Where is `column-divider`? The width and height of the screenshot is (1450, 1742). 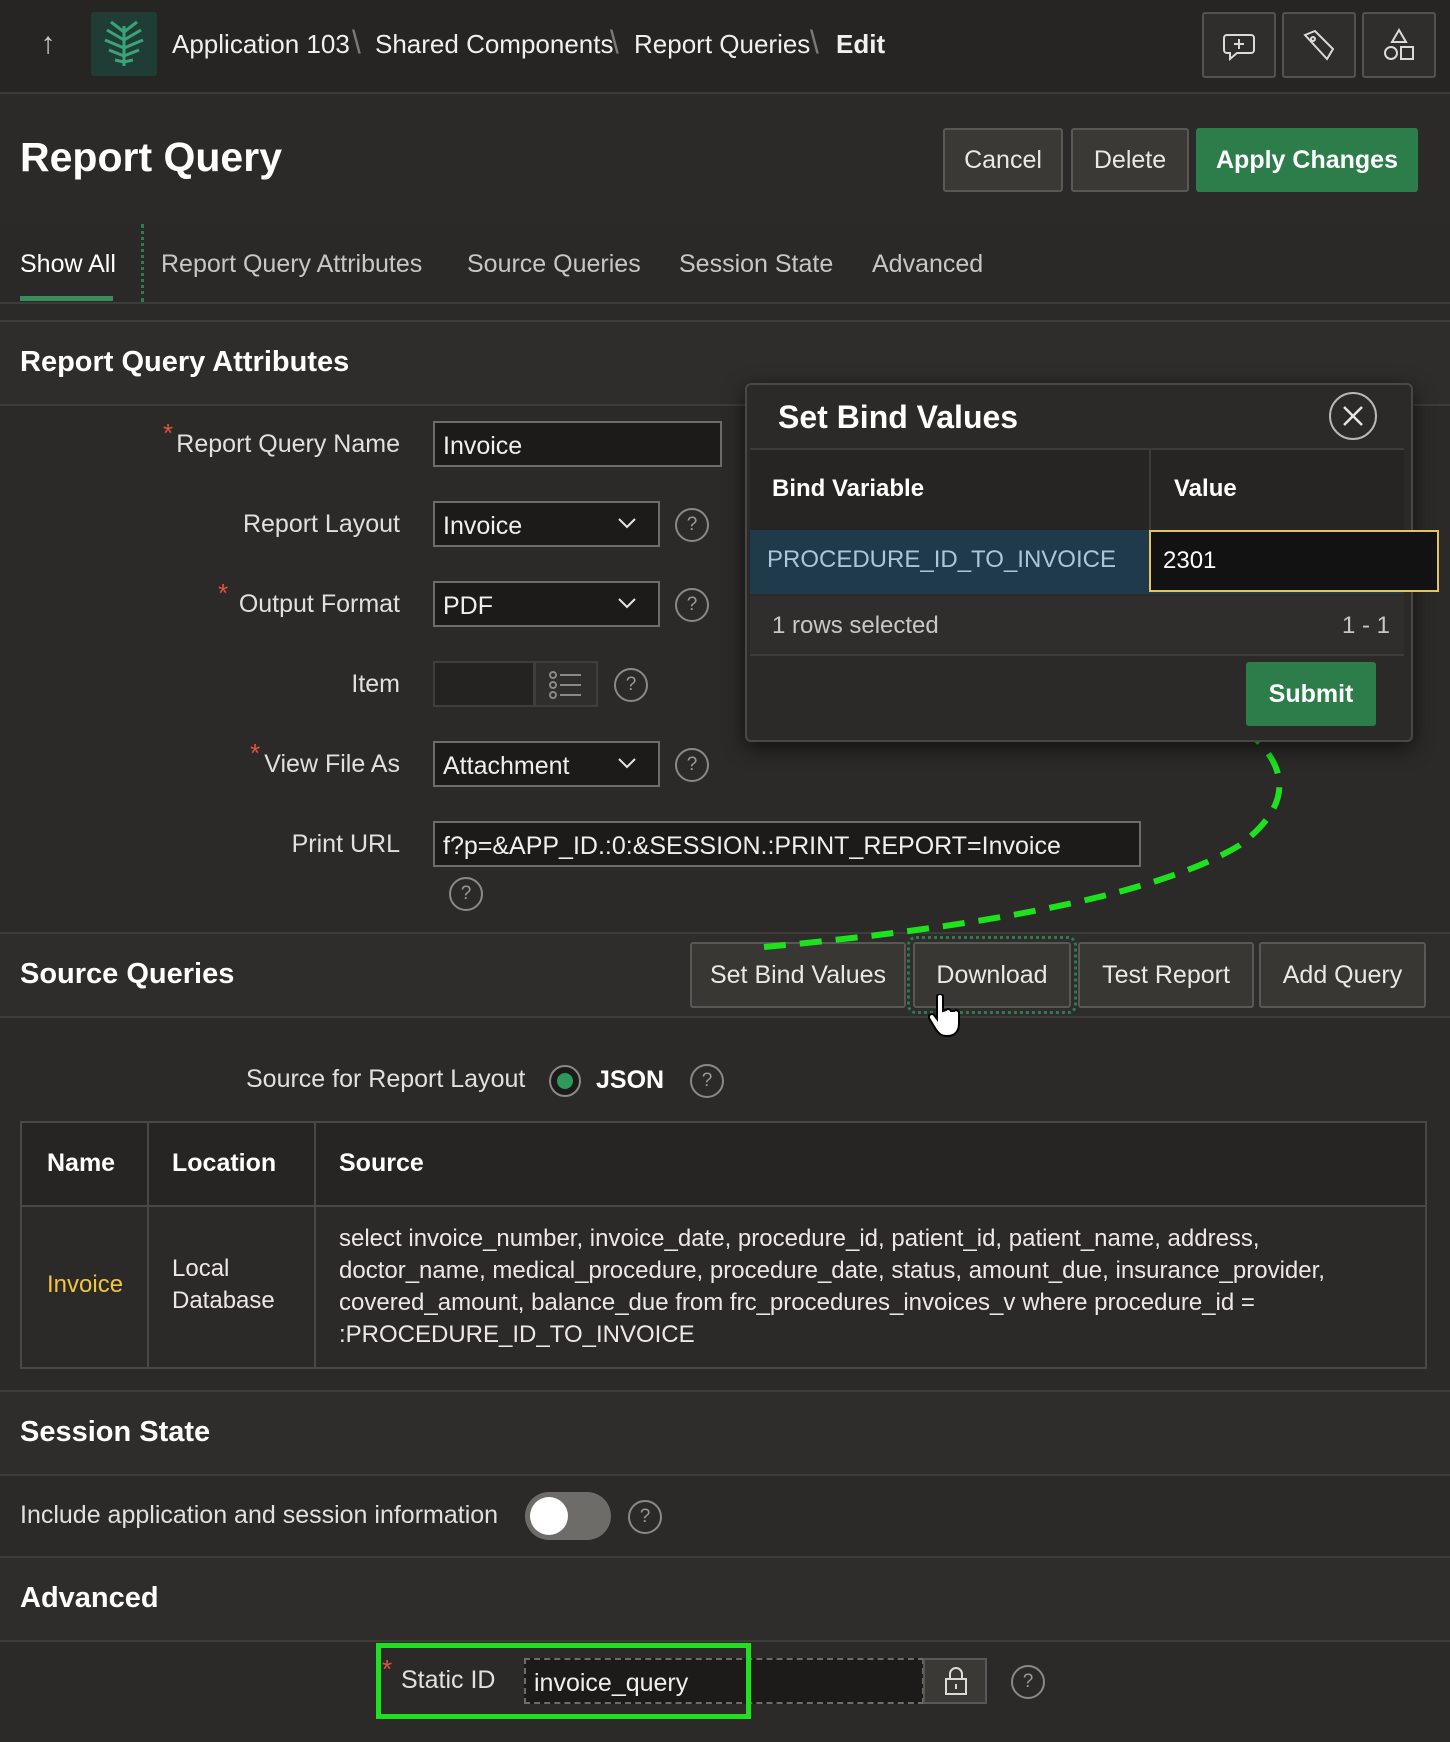 column-divider is located at coordinates (1150, 490).